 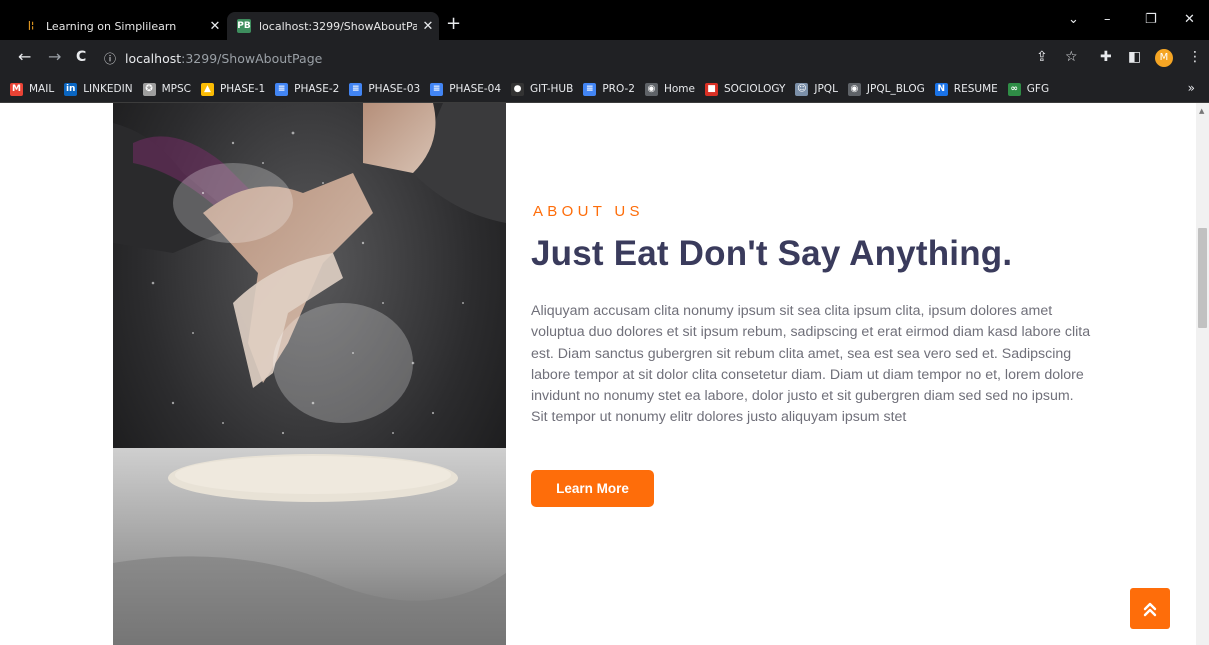 I want to click on n-logo-icon: N, so click(x=941, y=89).